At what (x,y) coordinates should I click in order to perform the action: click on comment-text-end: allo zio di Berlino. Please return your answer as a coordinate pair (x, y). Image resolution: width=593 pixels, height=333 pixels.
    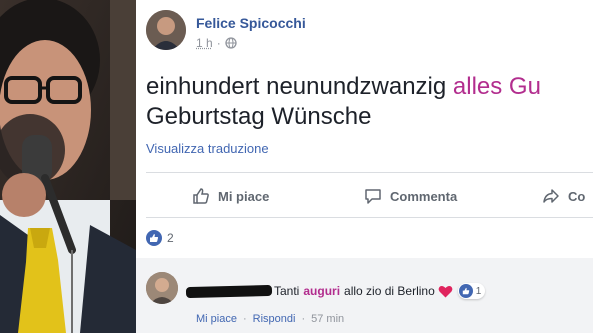
    Looking at the image, I should click on (389, 291).